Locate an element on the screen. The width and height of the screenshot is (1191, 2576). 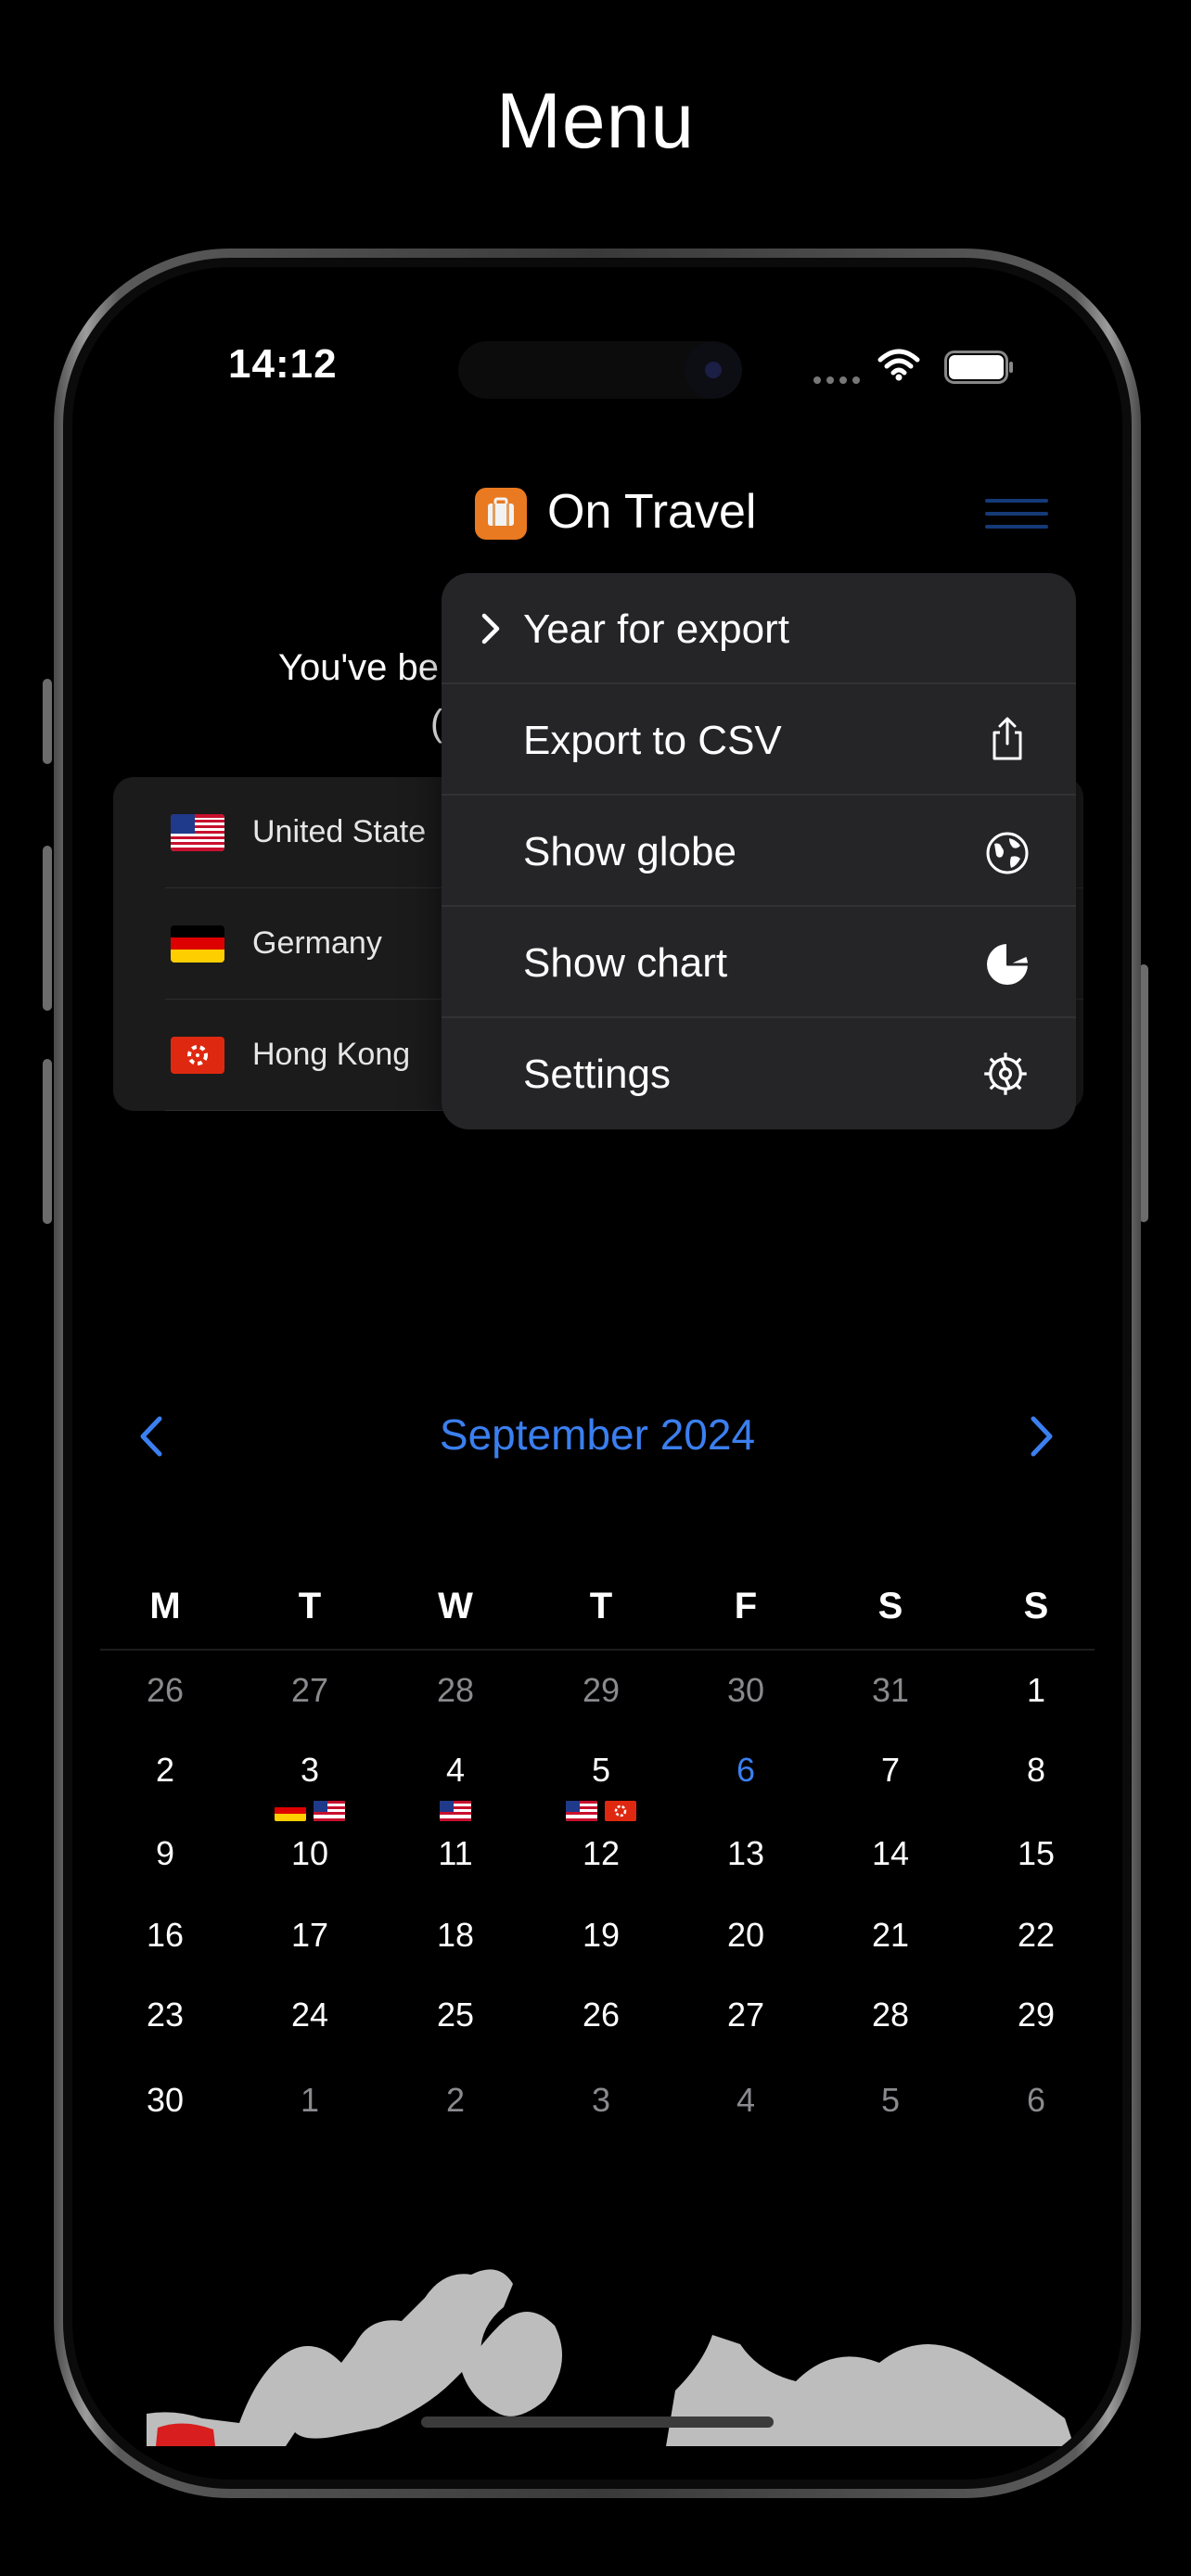
menu-item-show-globe: Show globe is located at coordinates (759, 851).